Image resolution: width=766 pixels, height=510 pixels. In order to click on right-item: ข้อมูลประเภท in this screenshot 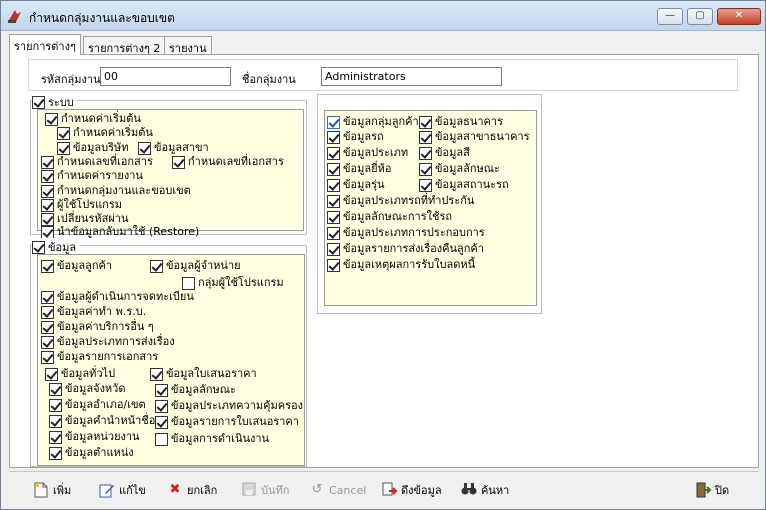, I will do `click(367, 153)`.